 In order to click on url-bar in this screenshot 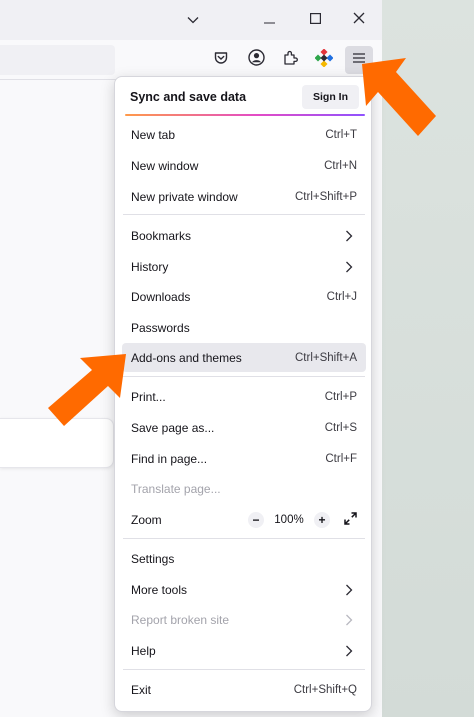, I will do `click(57, 60)`.